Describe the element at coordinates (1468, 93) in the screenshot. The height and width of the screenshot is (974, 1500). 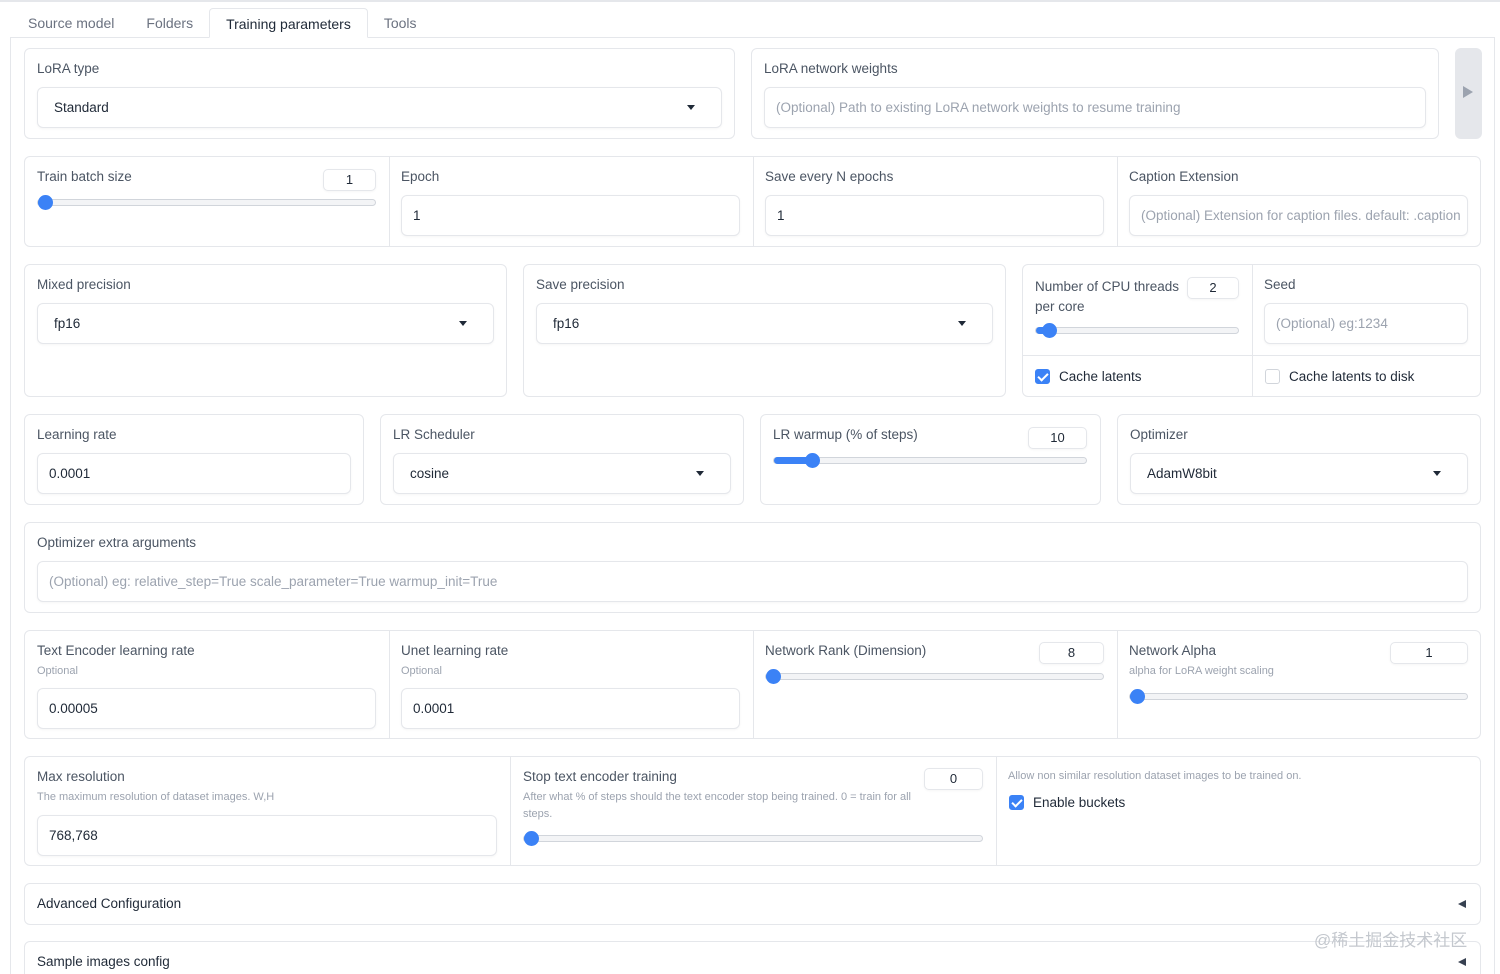
I see `side-folder-button` at that location.